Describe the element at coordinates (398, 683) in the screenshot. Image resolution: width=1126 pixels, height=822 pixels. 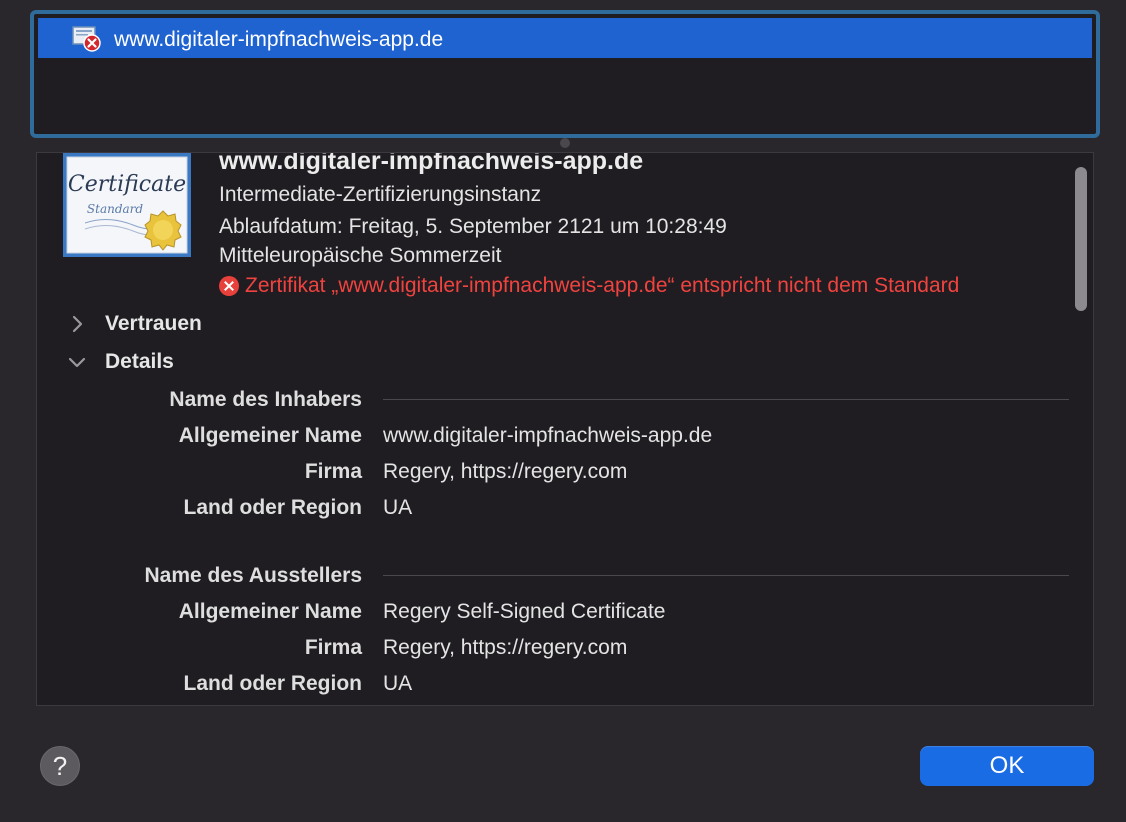
I see `issuer-country-value: UA` at that location.